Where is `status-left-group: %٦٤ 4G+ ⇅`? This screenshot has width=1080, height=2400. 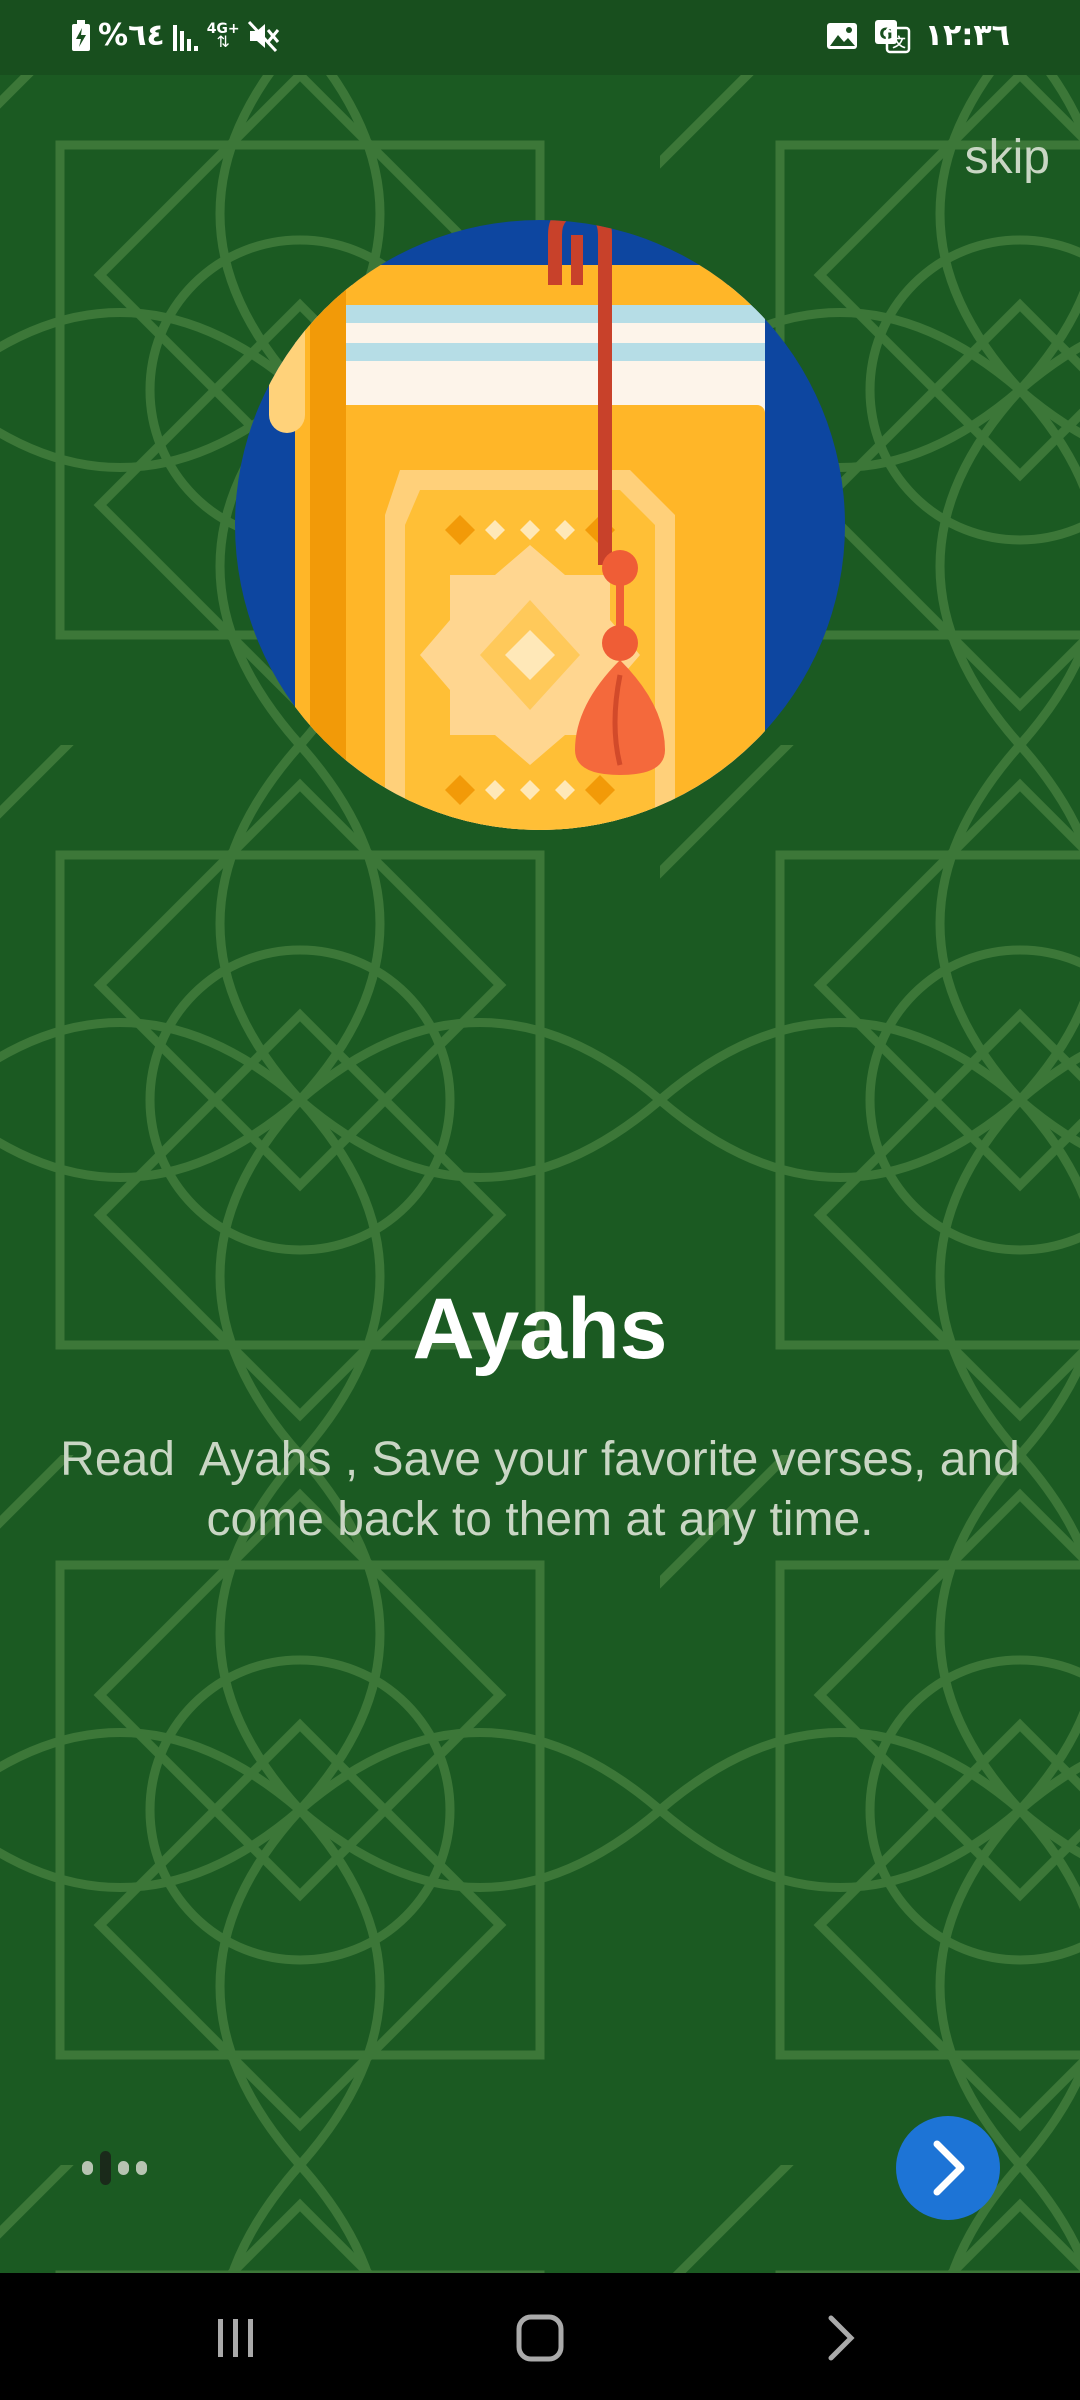
status-left-group: %٦٤ 4G+ ⇅ is located at coordinates (176, 36).